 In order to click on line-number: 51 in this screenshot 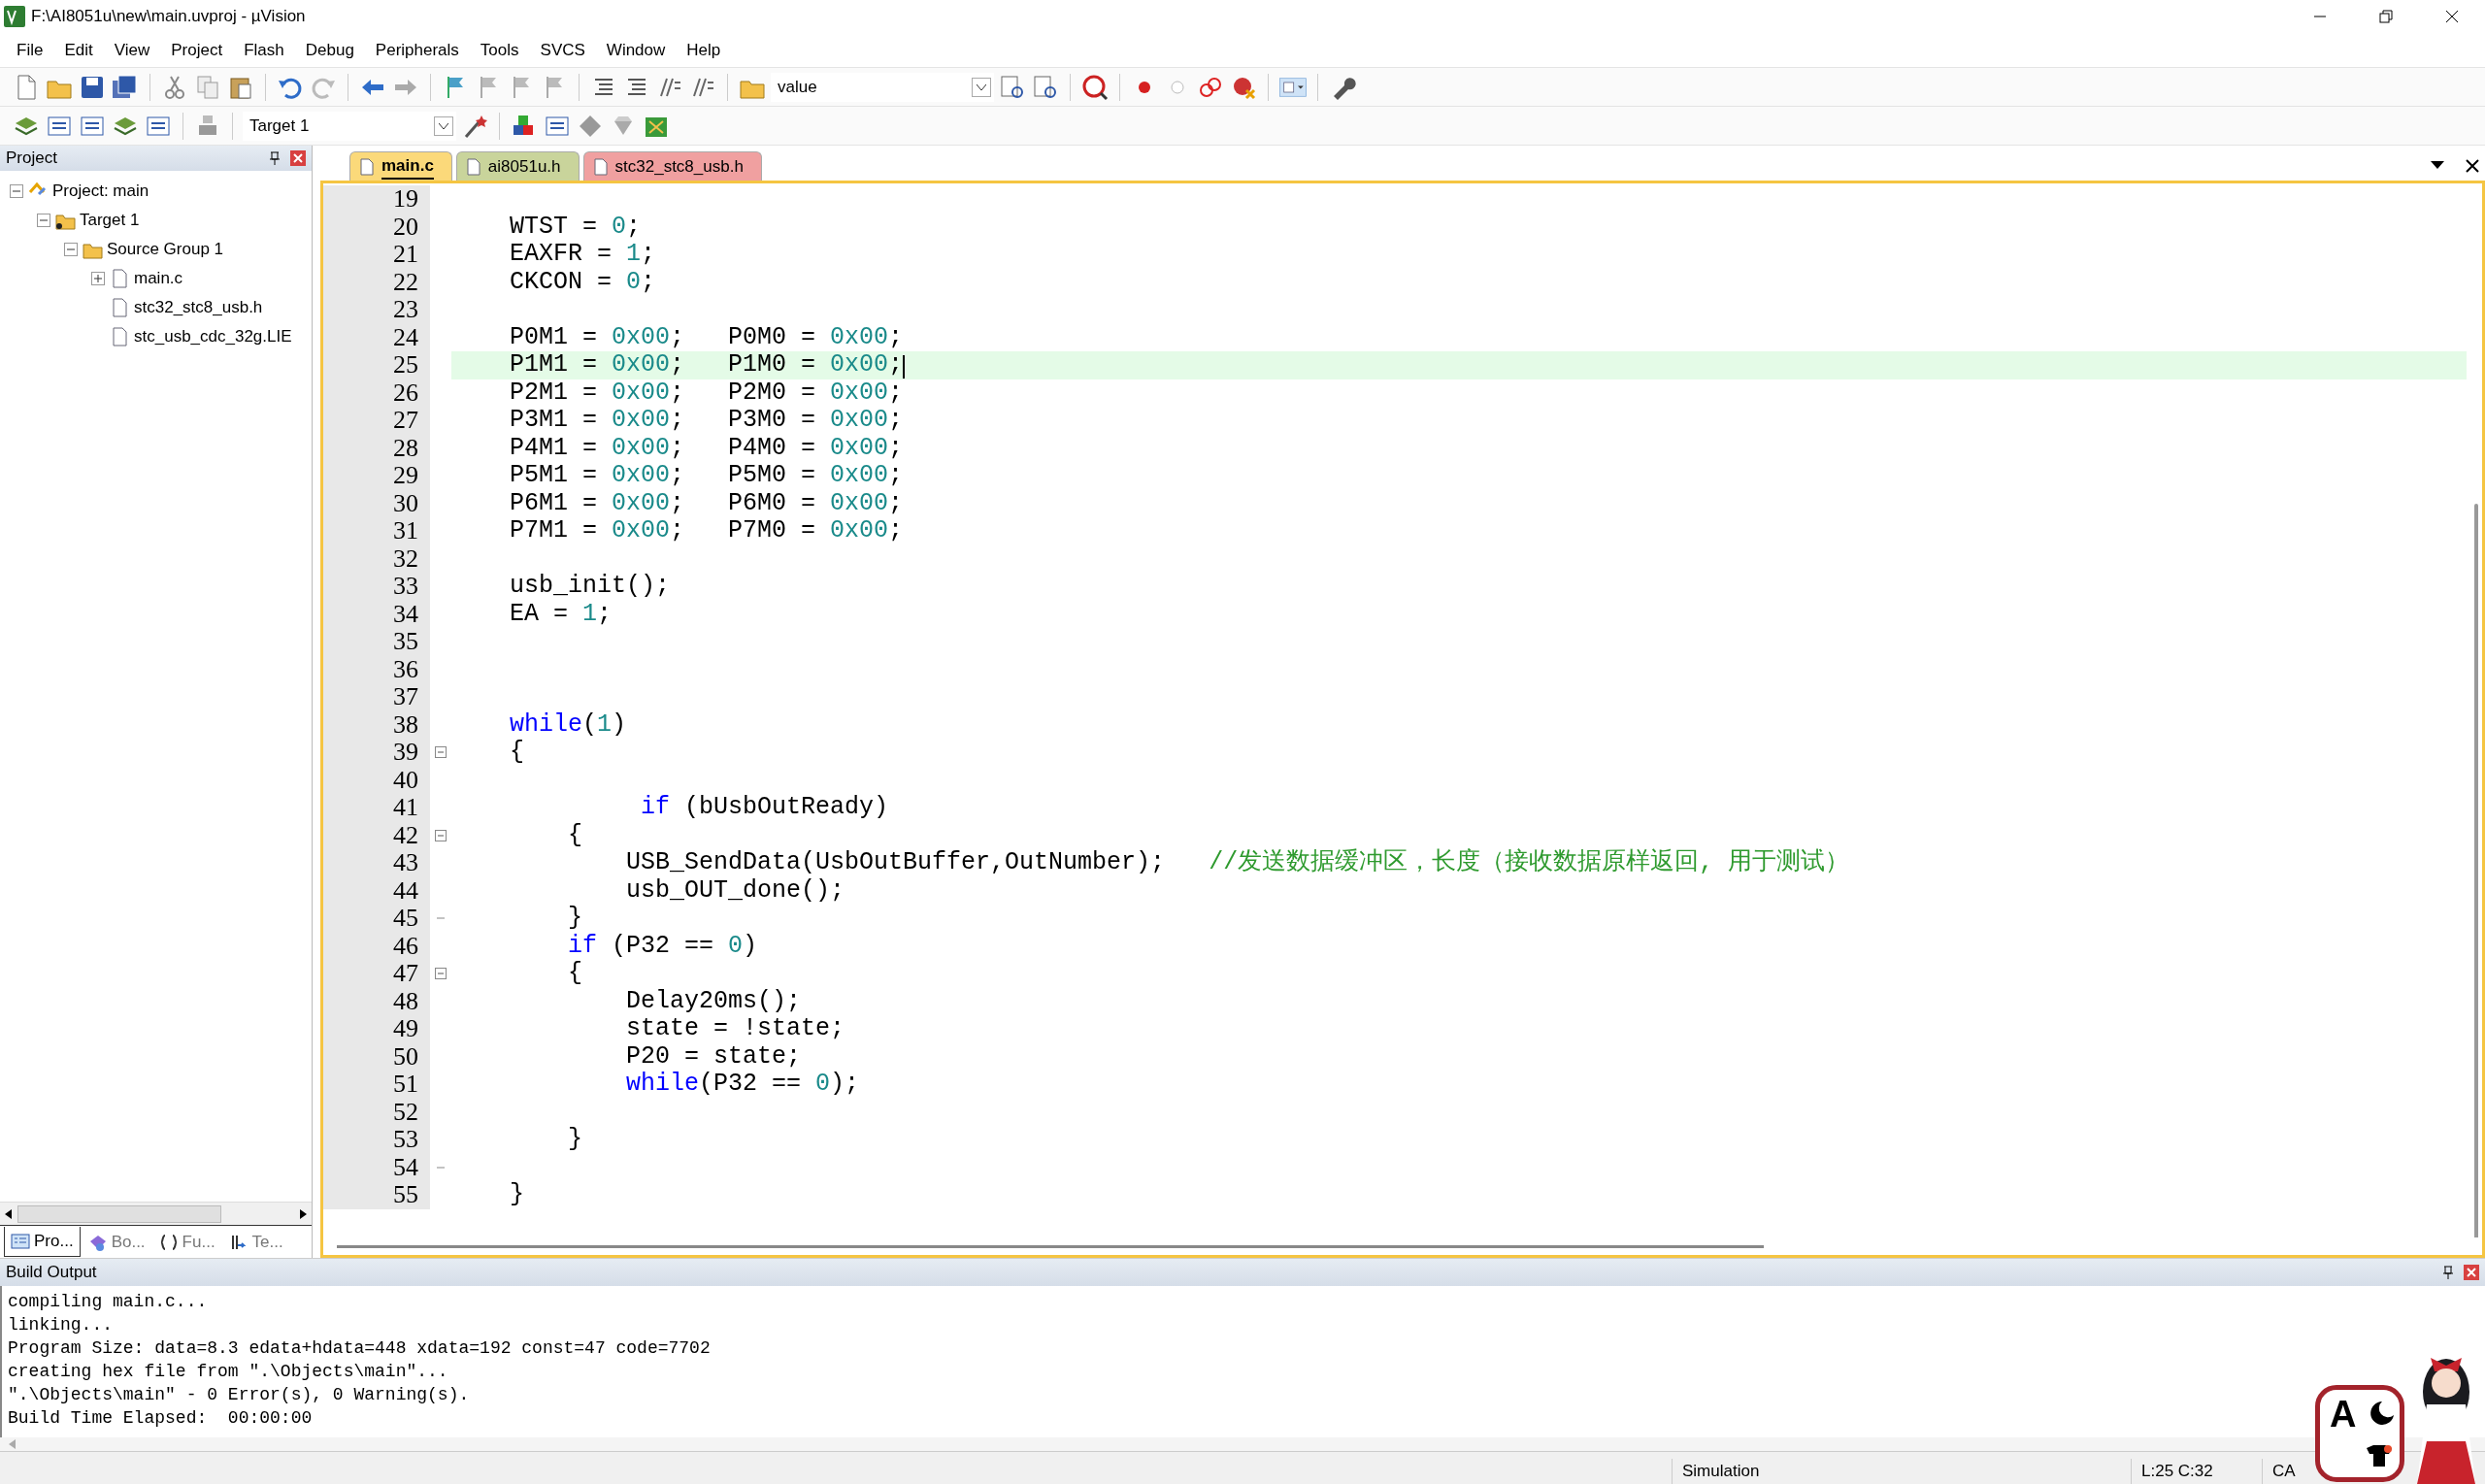, I will do `click(376, 1085)`.